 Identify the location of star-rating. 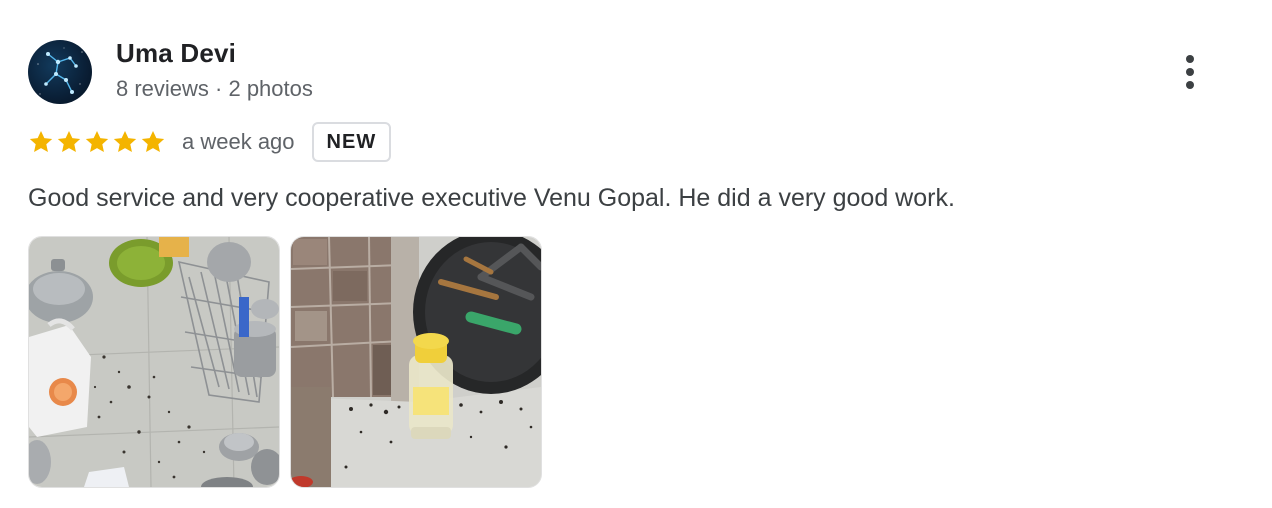
(97, 142).